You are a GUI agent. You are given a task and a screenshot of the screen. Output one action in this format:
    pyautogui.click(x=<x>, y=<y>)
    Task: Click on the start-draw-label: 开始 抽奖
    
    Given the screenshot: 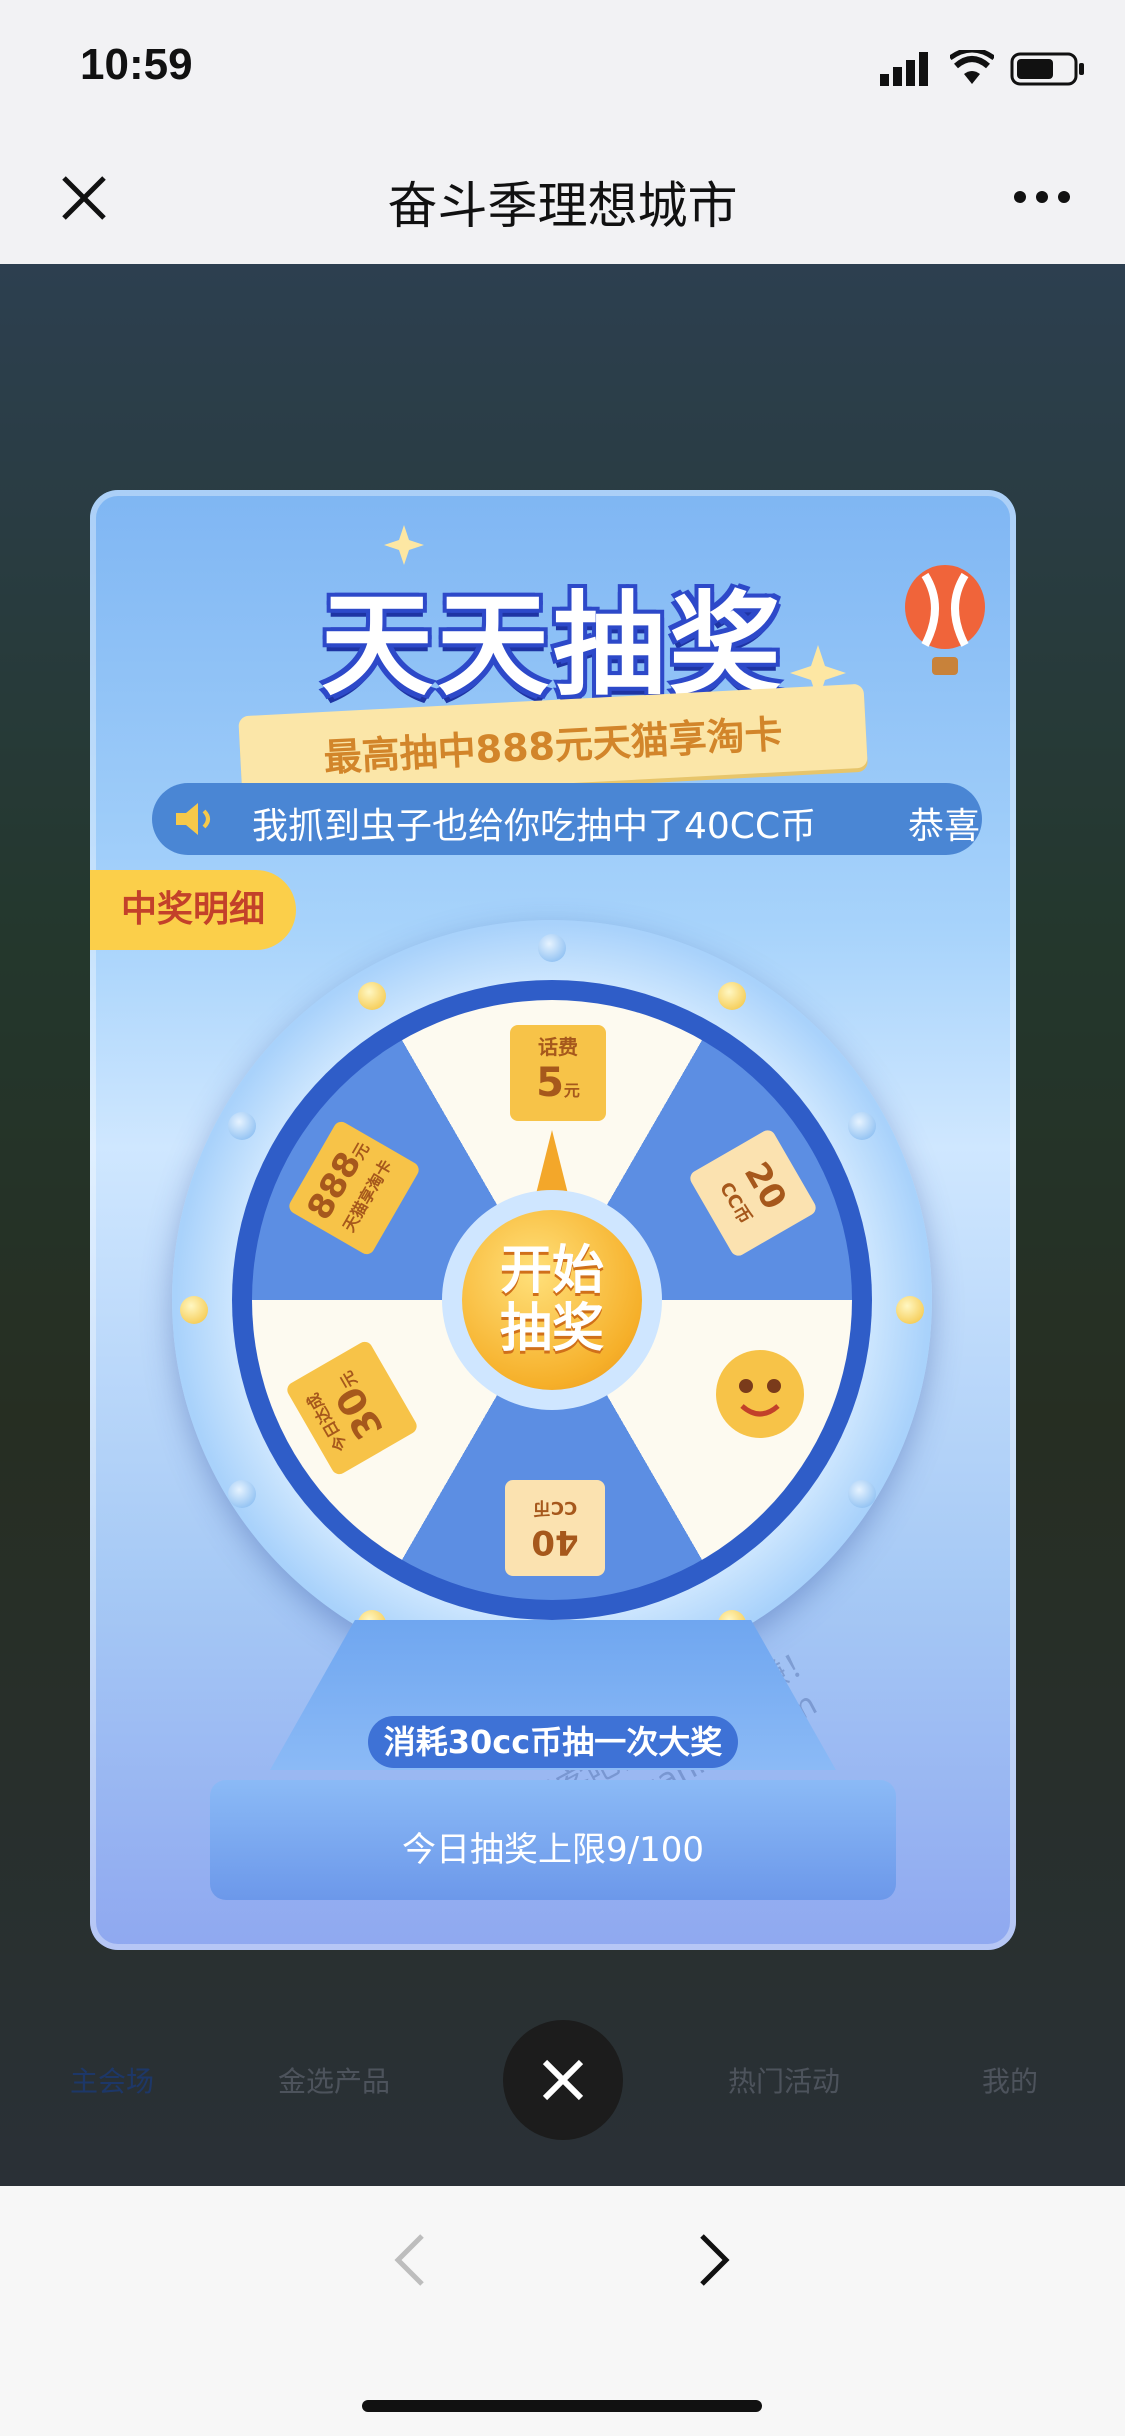 What is the action you would take?
    pyautogui.click(x=552, y=1300)
    